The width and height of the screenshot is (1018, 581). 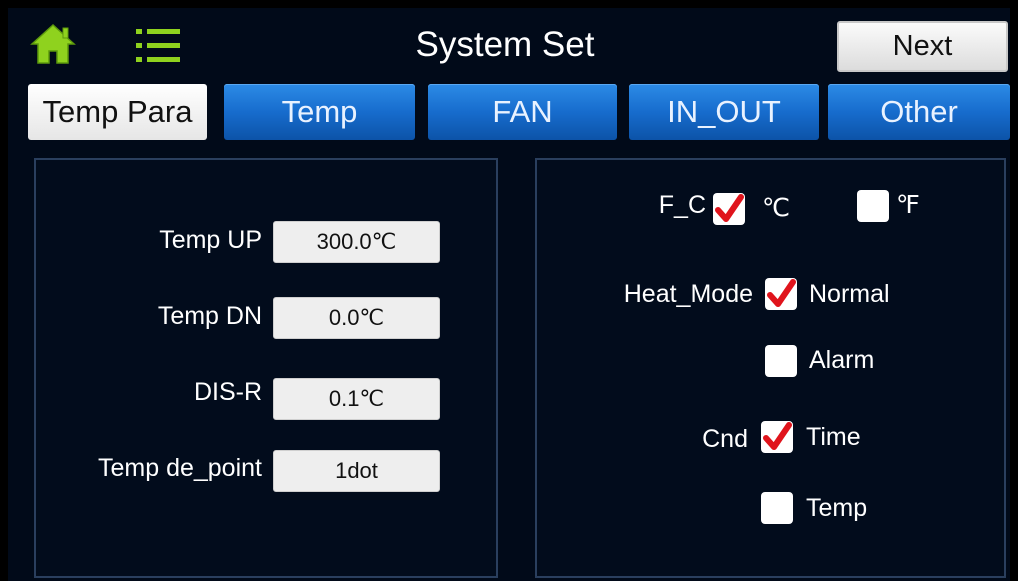 What do you see at coordinates (522, 112) in the screenshot?
I see `tab-fan: FAN` at bounding box center [522, 112].